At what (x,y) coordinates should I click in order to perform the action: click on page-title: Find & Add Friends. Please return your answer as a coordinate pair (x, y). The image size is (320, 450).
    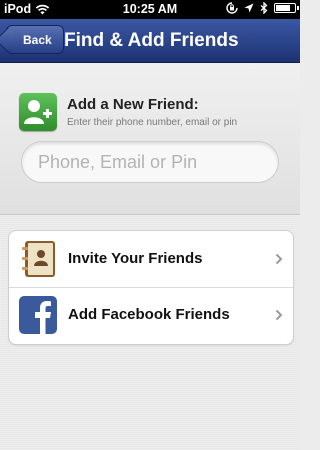
    Looking at the image, I should click on (151, 40).